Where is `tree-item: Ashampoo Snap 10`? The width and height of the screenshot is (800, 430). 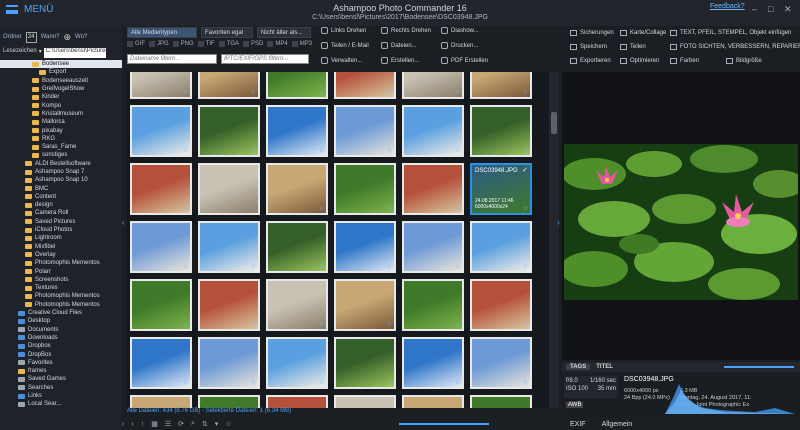 tree-item: Ashampoo Snap 10 is located at coordinates (61, 180).